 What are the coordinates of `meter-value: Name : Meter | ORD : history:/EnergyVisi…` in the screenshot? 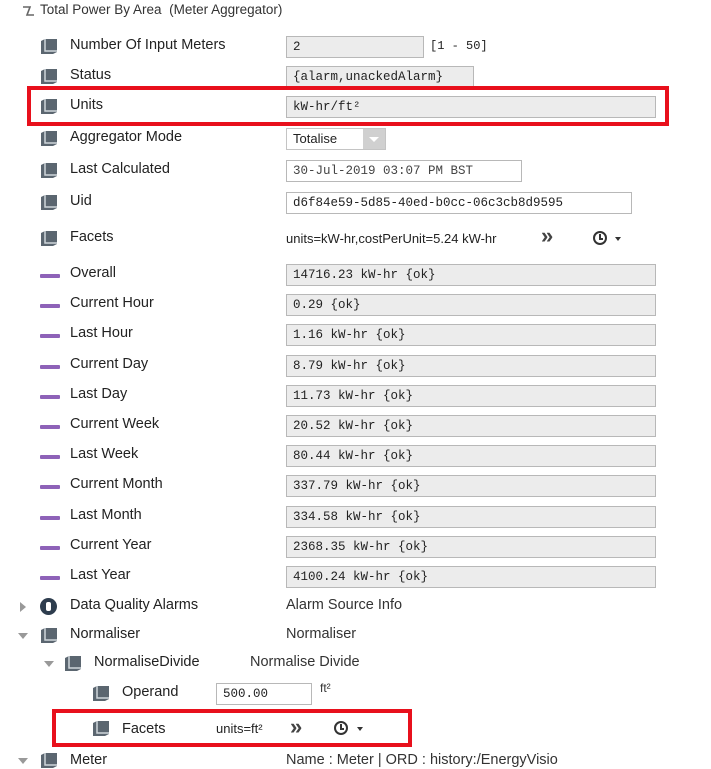 It's located at (422, 760).